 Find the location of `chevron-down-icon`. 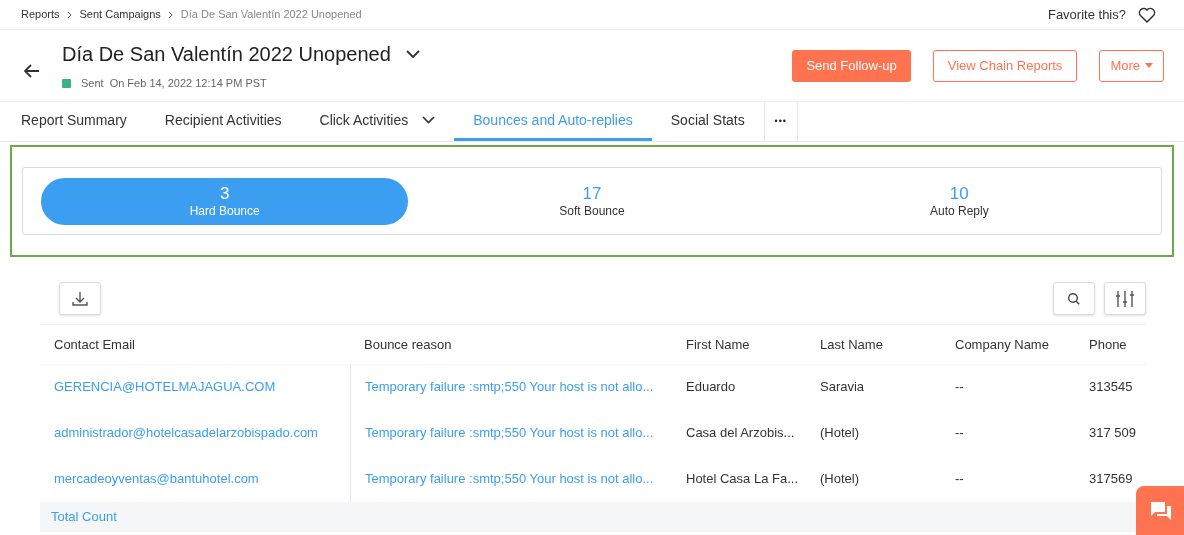

chevron-down-icon is located at coordinates (412, 54).